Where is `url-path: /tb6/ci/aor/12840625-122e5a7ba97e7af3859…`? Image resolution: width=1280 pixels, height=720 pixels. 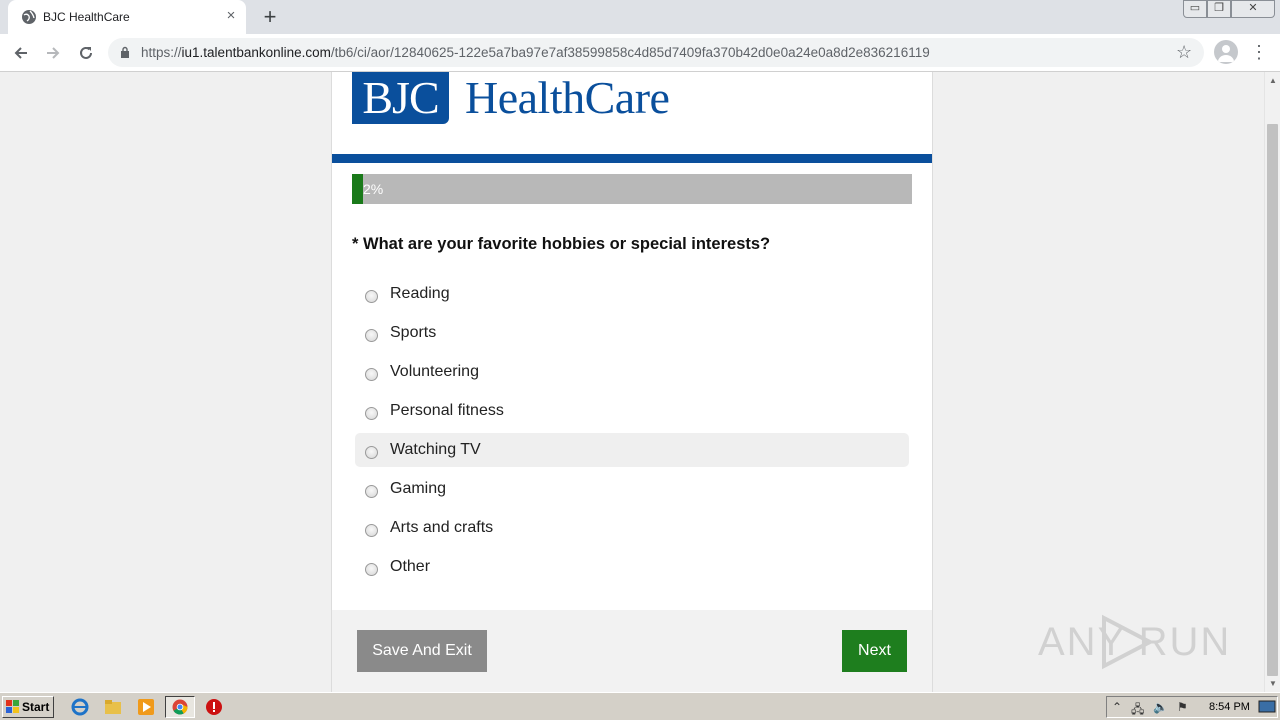 url-path: /tb6/ci/aor/12840625-122e5a7ba97e7af3859… is located at coordinates (630, 52).